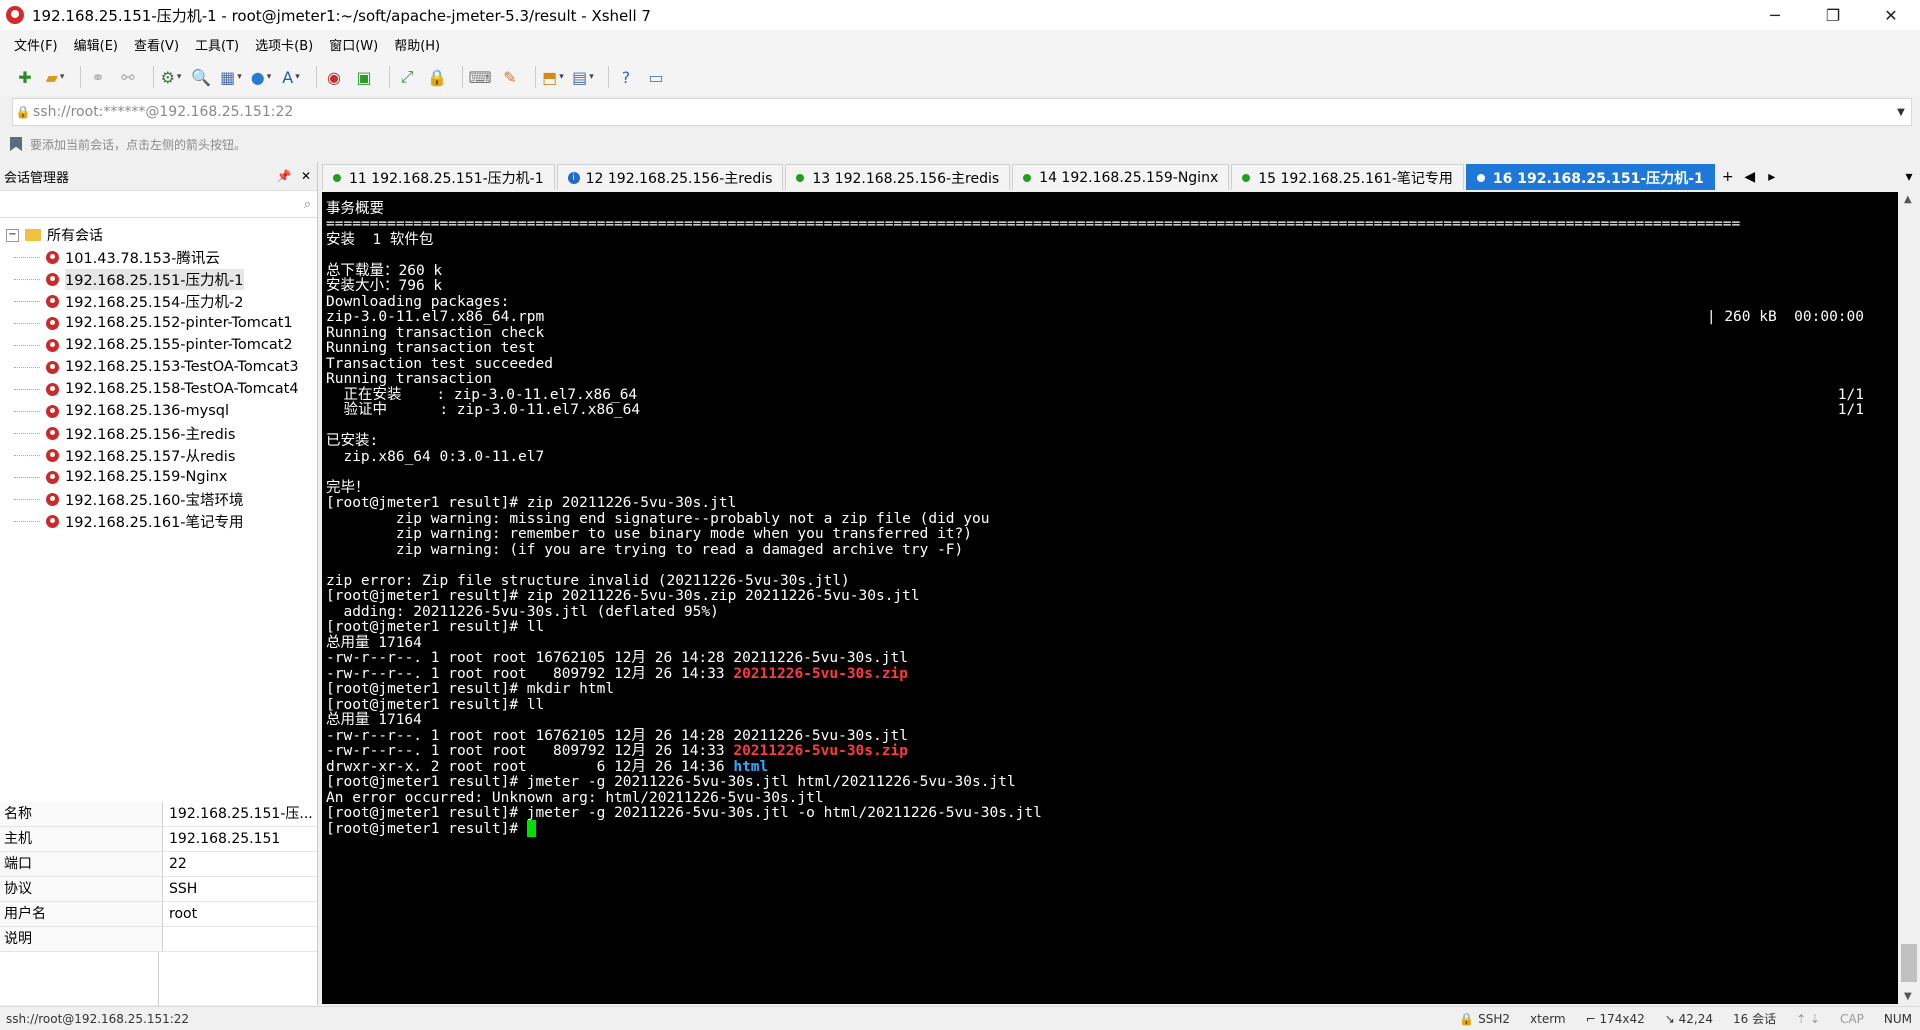 The height and width of the screenshot is (1030, 1920). I want to click on address-input: ssh://root:******@192.168.25.151:22, so click(962, 112).